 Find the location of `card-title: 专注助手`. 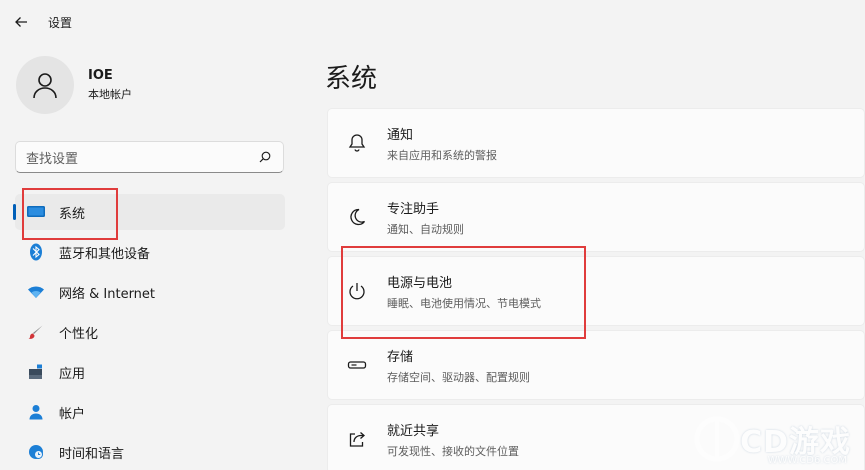

card-title: 专注助手 is located at coordinates (413, 209).